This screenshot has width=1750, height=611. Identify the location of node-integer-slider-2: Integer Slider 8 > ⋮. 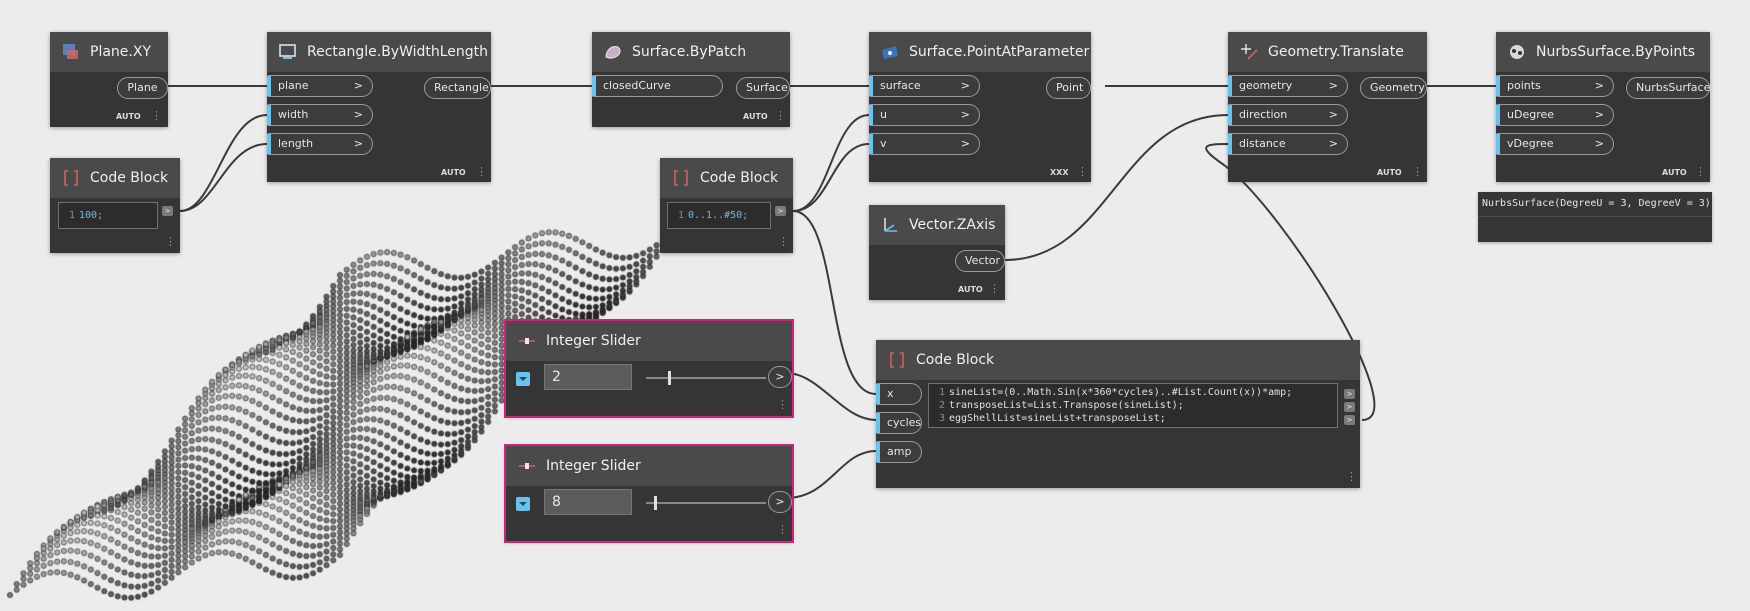
(649, 493).